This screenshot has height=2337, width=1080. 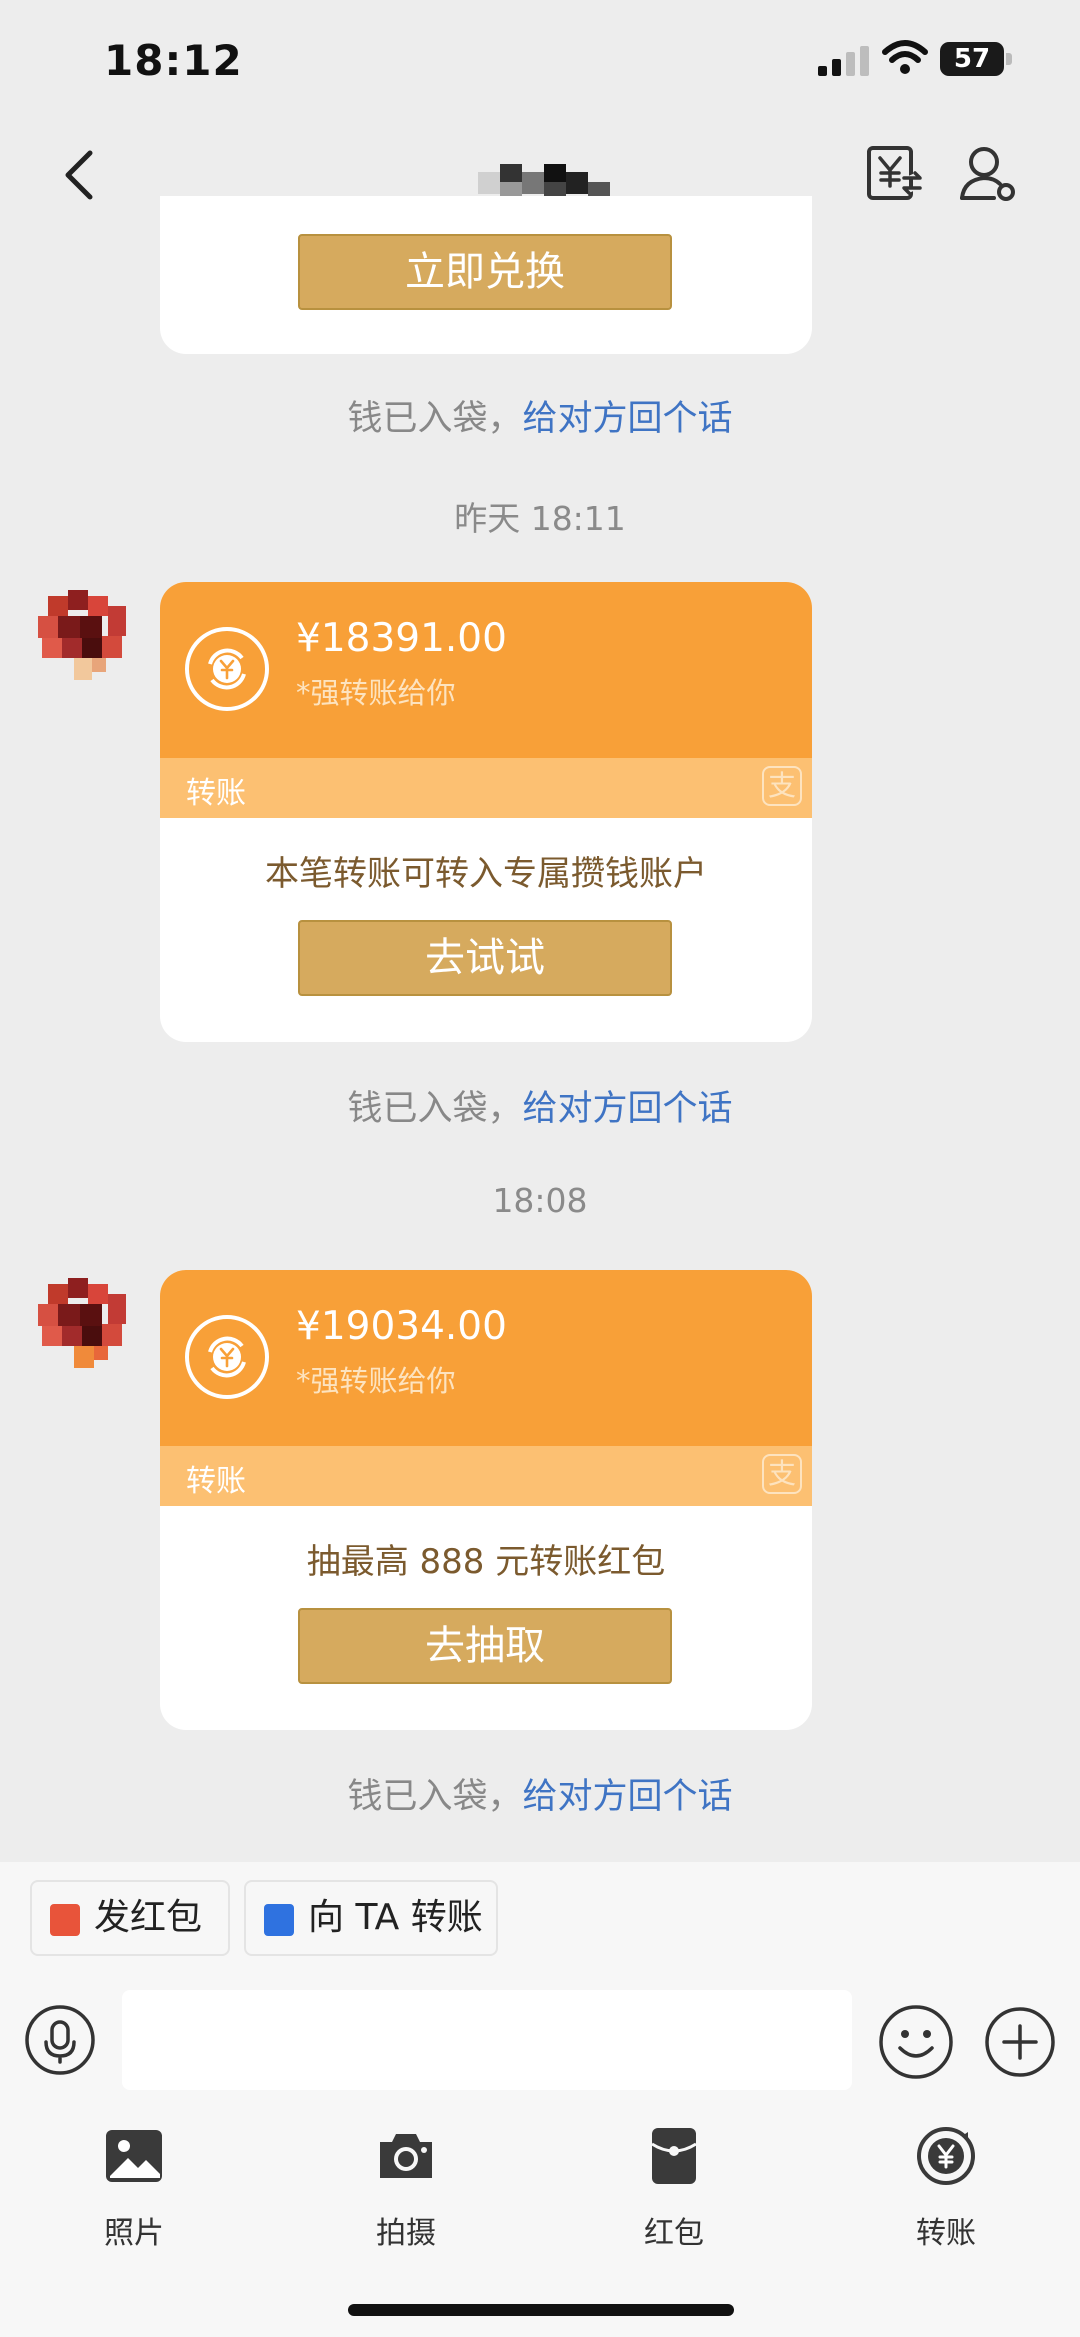 What do you see at coordinates (485, 1646) in the screenshot?
I see `draw-button: 去抽取` at bounding box center [485, 1646].